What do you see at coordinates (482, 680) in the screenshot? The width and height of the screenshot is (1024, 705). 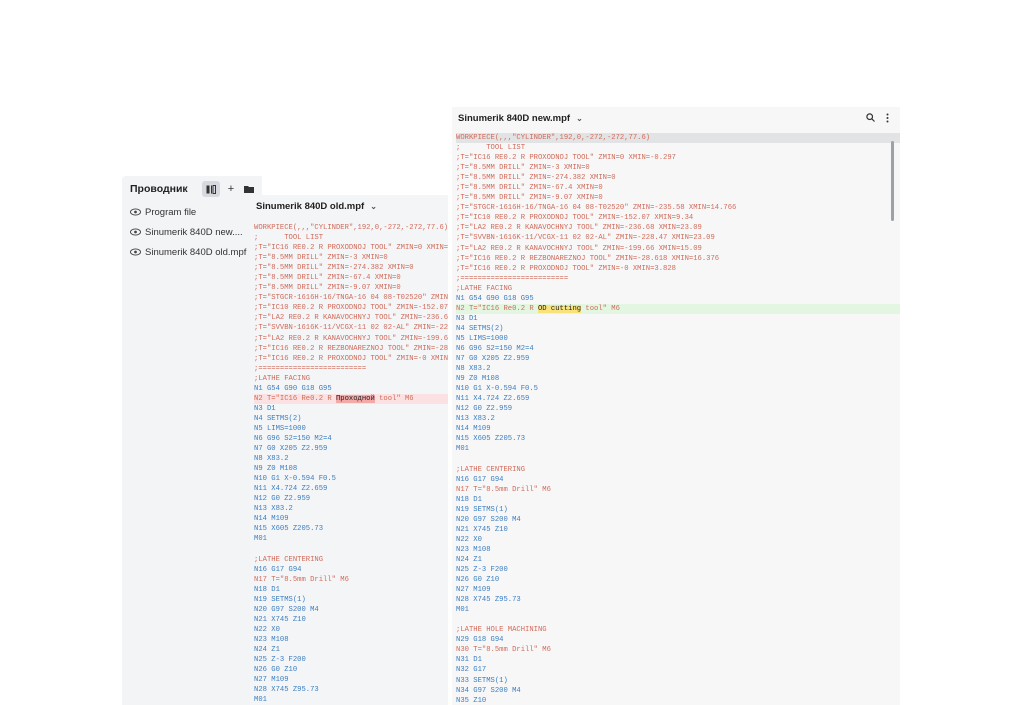 I see `code-line: N33 SETMS(1)` at bounding box center [482, 680].